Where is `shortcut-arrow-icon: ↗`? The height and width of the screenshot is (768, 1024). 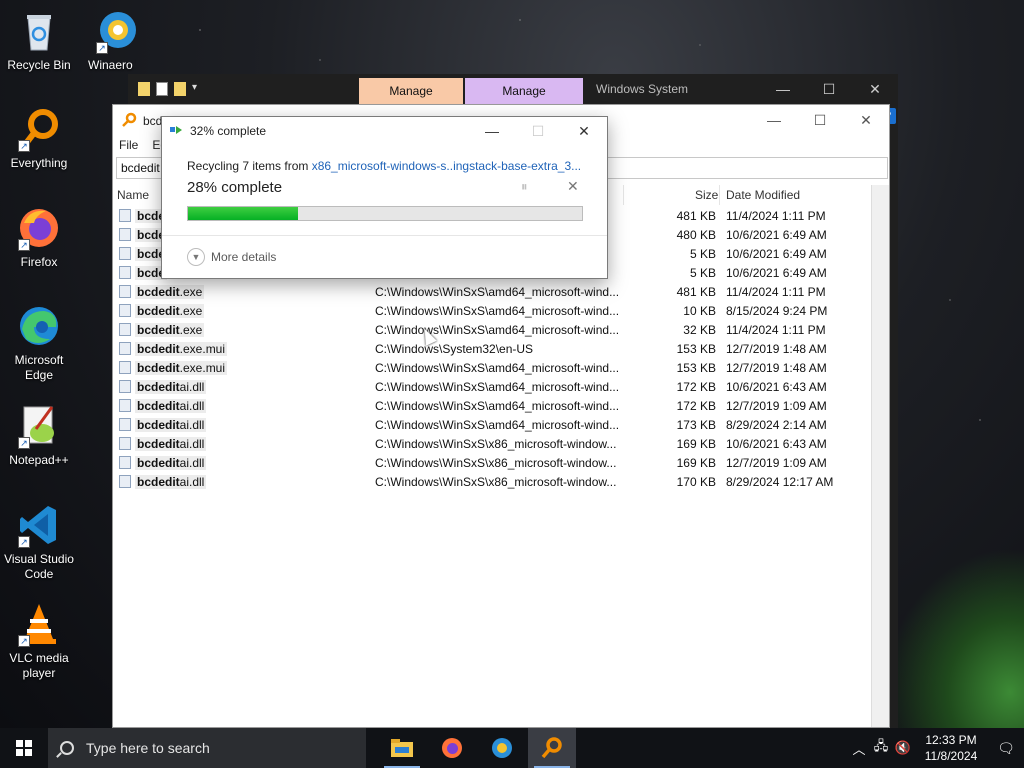
shortcut-arrow-icon: ↗ is located at coordinates (24, 146).